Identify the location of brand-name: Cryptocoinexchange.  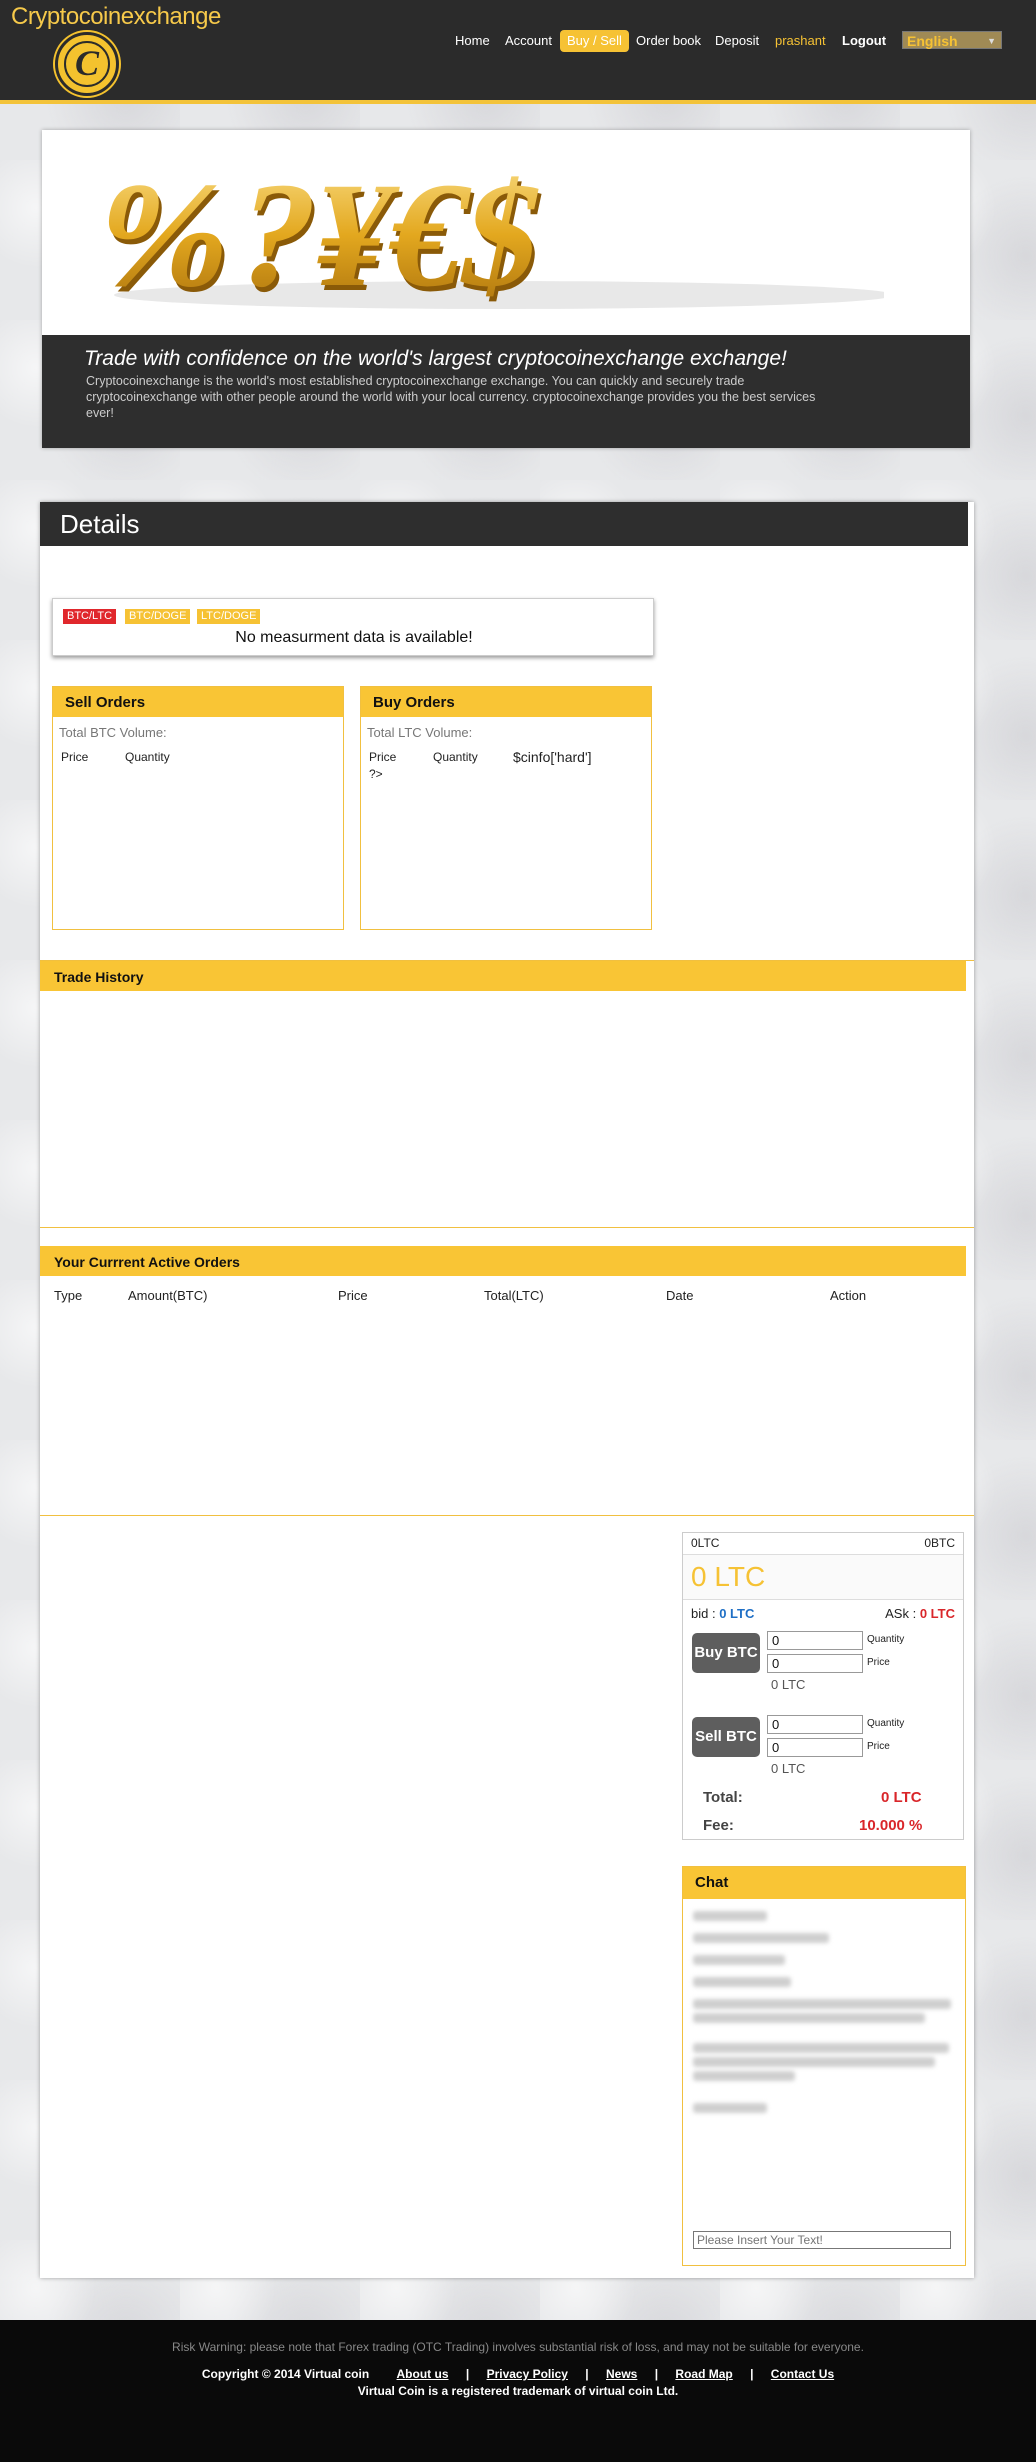
(116, 17).